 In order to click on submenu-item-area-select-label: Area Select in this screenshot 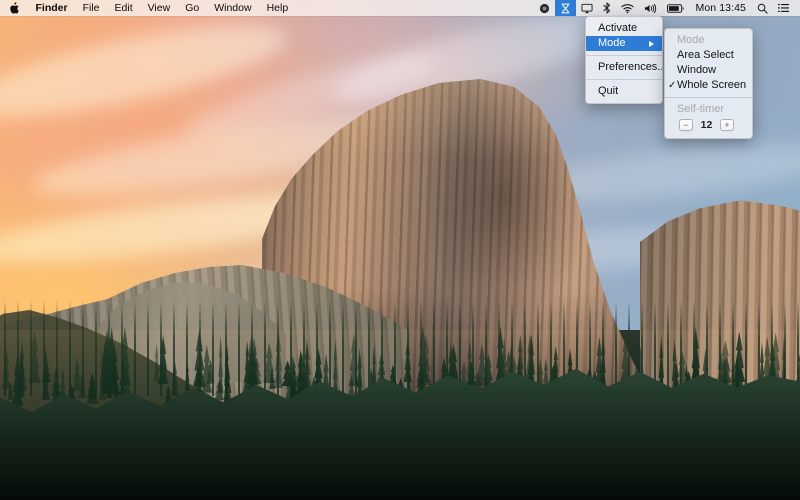, I will do `click(705, 55)`.